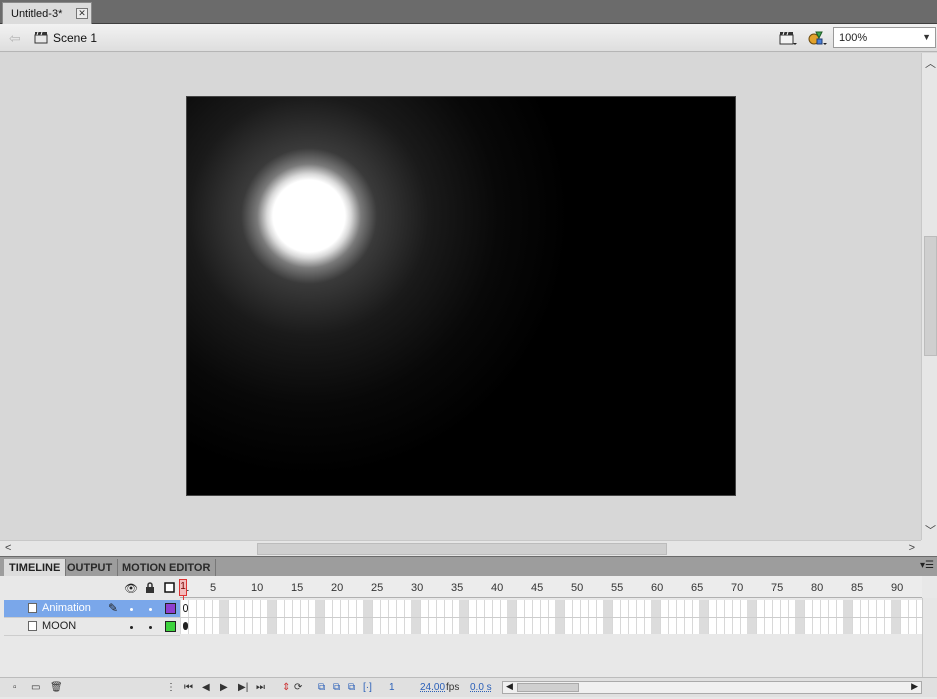 The height and width of the screenshot is (699, 937). What do you see at coordinates (206, 687) in the screenshot?
I see `previous-frame-icon: ◀` at bounding box center [206, 687].